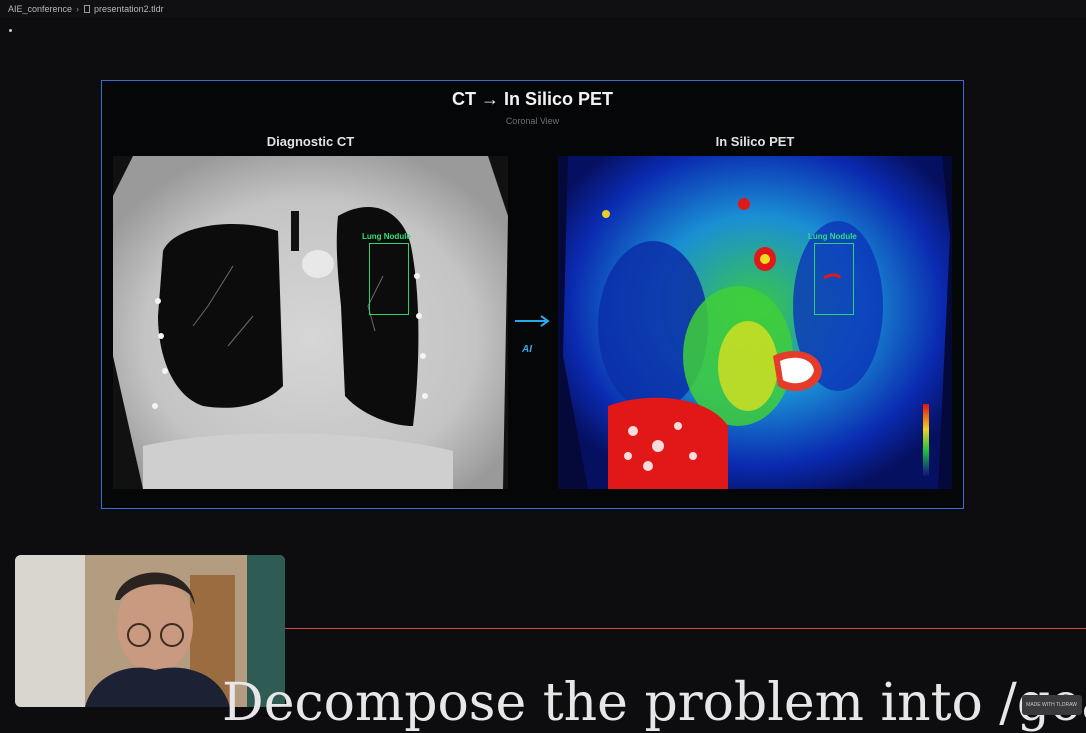 The width and height of the screenshot is (1086, 733). What do you see at coordinates (832, 236) in the screenshot?
I see `pet-nodule-label: Lung Nodule` at bounding box center [832, 236].